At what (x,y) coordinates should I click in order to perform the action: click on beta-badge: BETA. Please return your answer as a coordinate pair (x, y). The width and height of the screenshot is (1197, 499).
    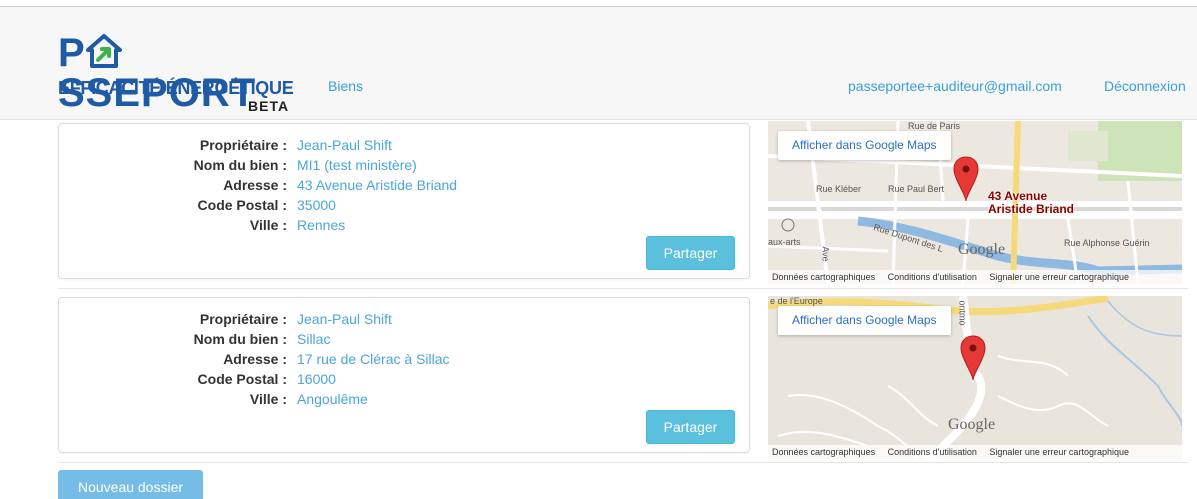
    Looking at the image, I should click on (269, 106).